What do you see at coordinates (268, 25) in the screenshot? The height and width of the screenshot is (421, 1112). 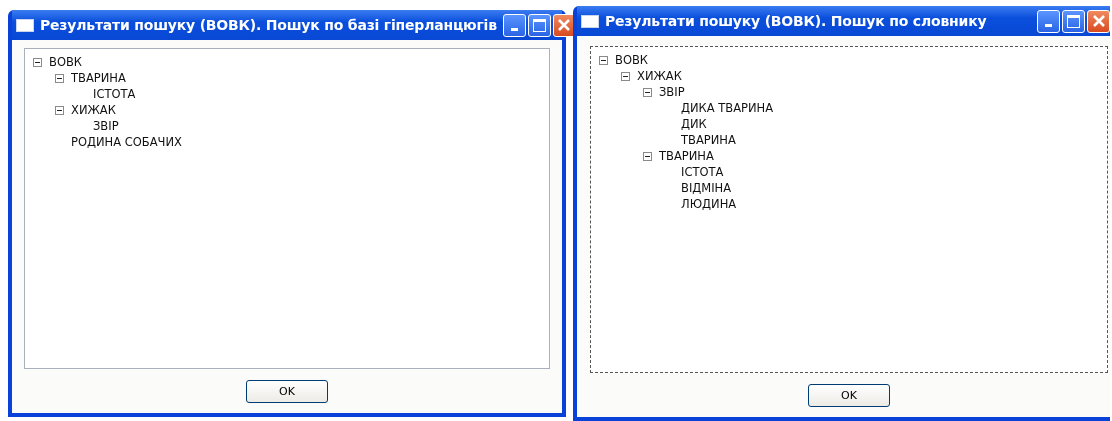 I see `window-title: Результати пошуку (ВОВК). Пошук по базі гіперланцюгів` at bounding box center [268, 25].